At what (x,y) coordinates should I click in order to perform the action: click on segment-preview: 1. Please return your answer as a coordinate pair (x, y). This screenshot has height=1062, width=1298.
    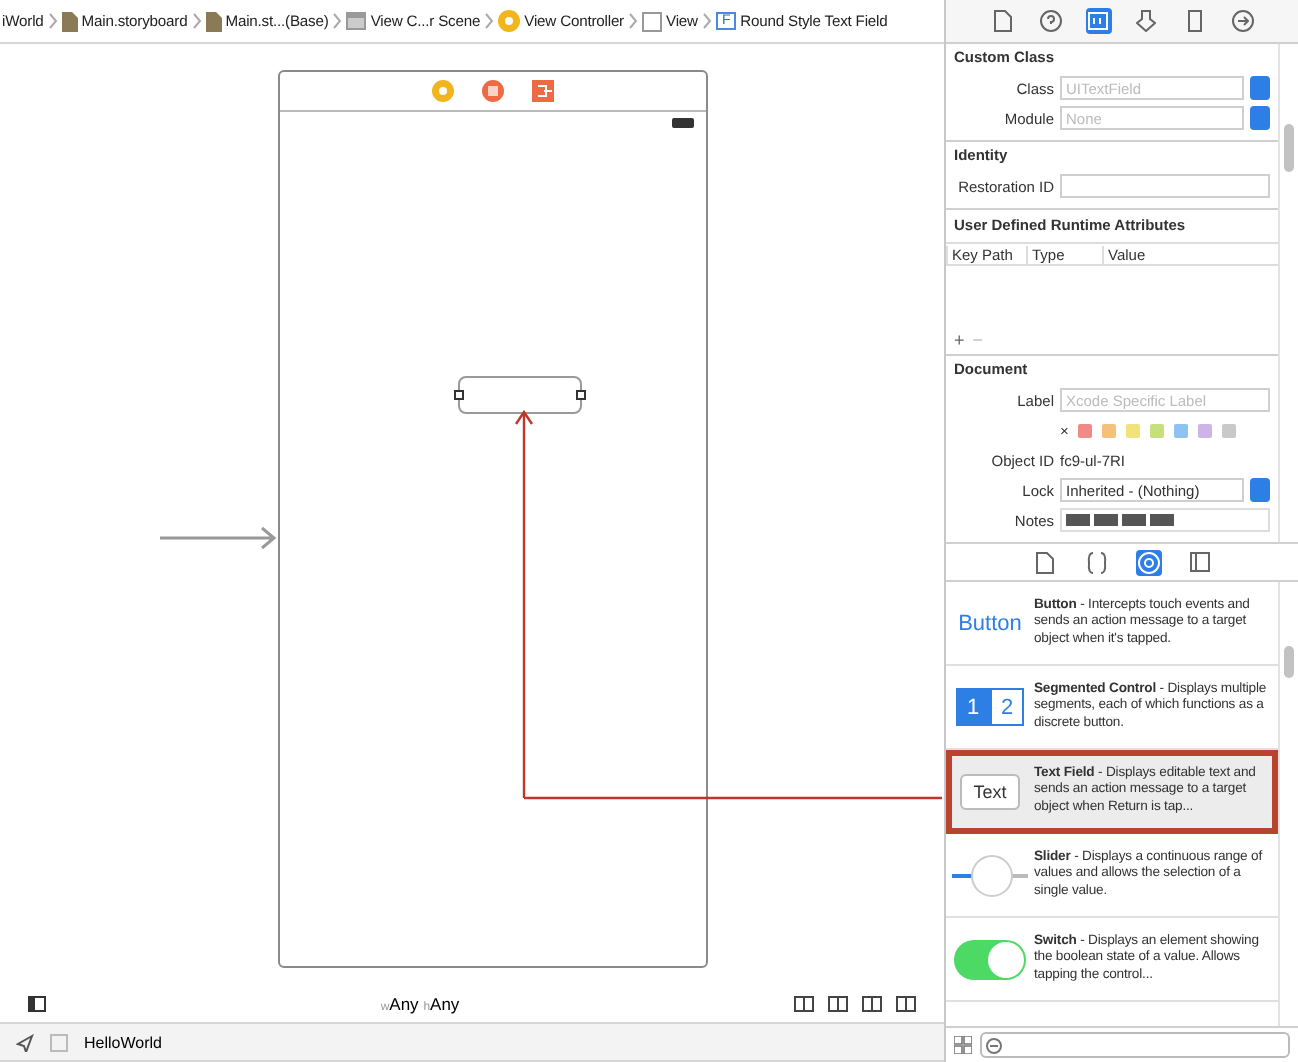
    Looking at the image, I should click on (973, 707).